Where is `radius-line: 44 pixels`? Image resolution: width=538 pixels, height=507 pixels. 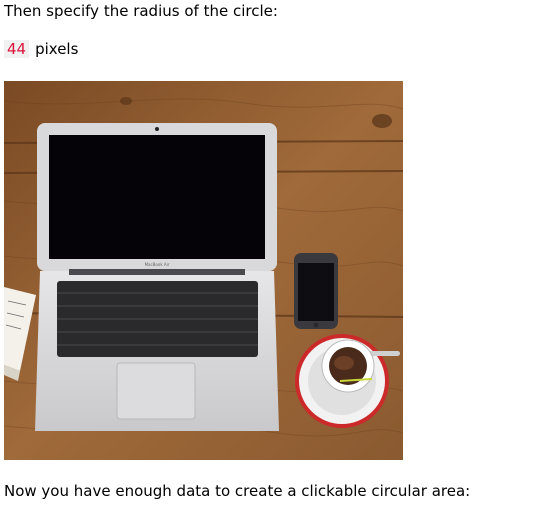 radius-line: 44 pixels is located at coordinates (41, 49).